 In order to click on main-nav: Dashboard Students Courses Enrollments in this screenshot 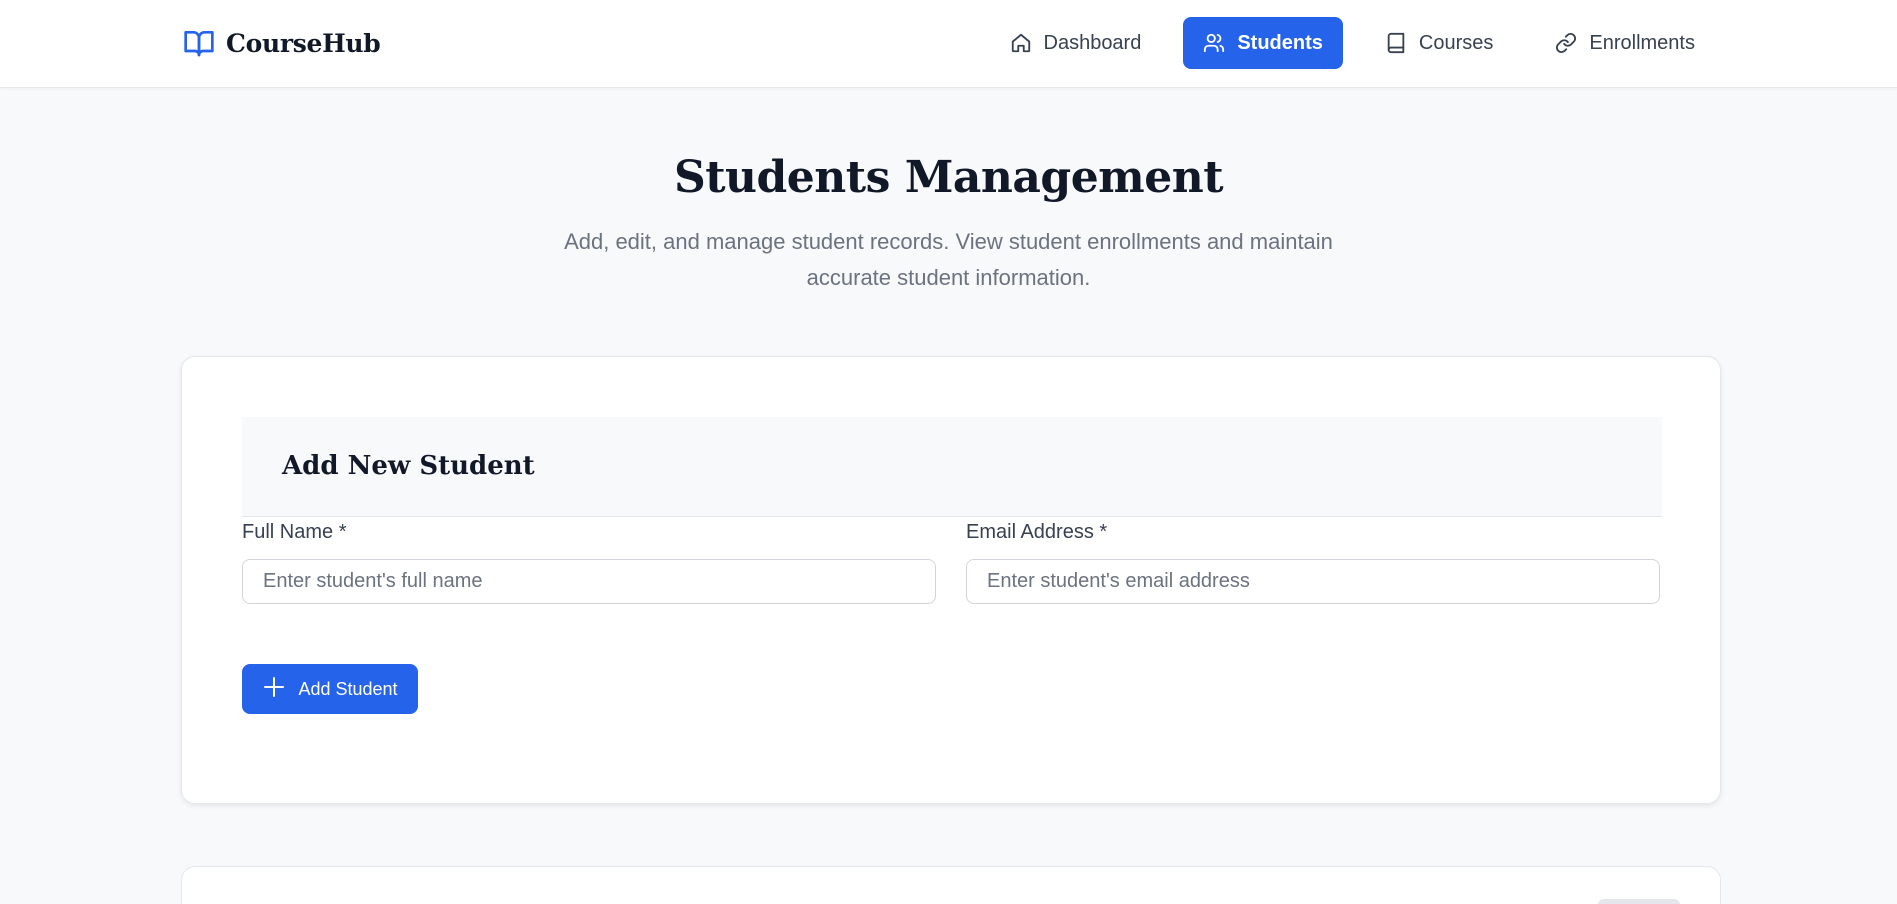, I will do `click(1353, 43)`.